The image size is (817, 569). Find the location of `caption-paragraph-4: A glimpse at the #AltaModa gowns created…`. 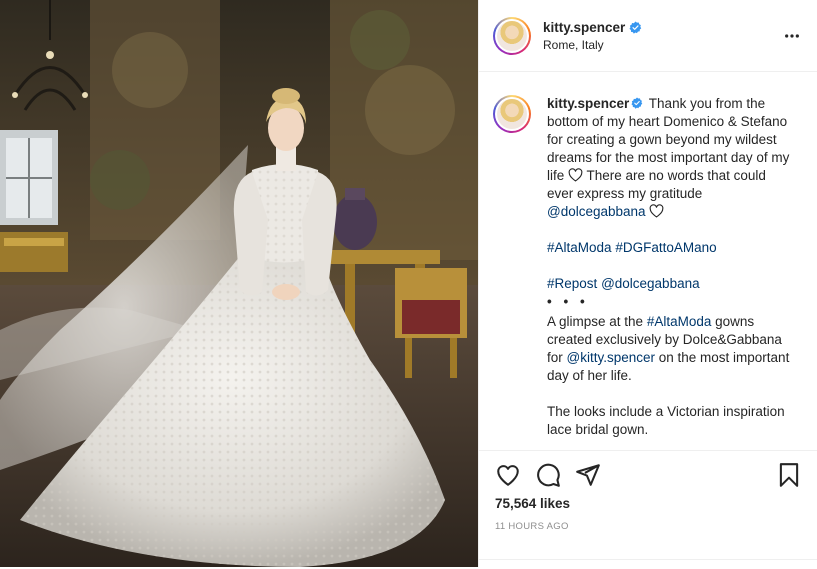

caption-paragraph-4: A glimpse at the #AltaModa gowns created… is located at coordinates (669, 349).